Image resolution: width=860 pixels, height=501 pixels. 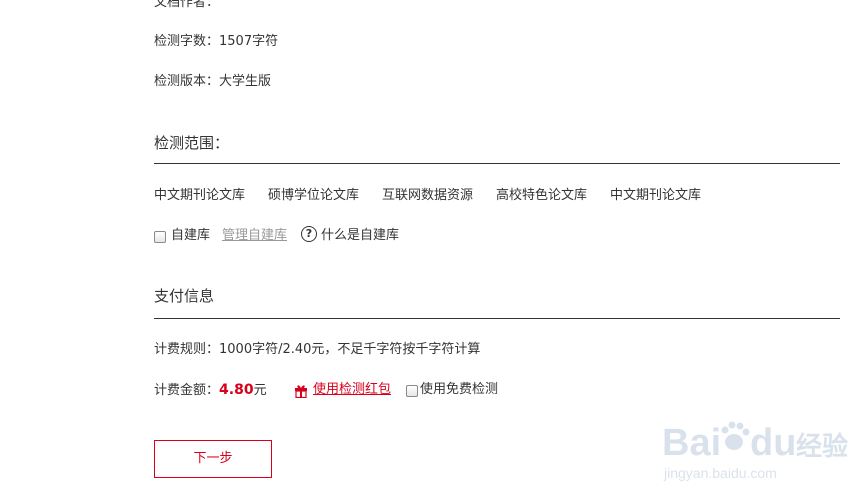 What do you see at coordinates (254, 236) in the screenshot?
I see `manage-self-library-link: 管理自建库` at bounding box center [254, 236].